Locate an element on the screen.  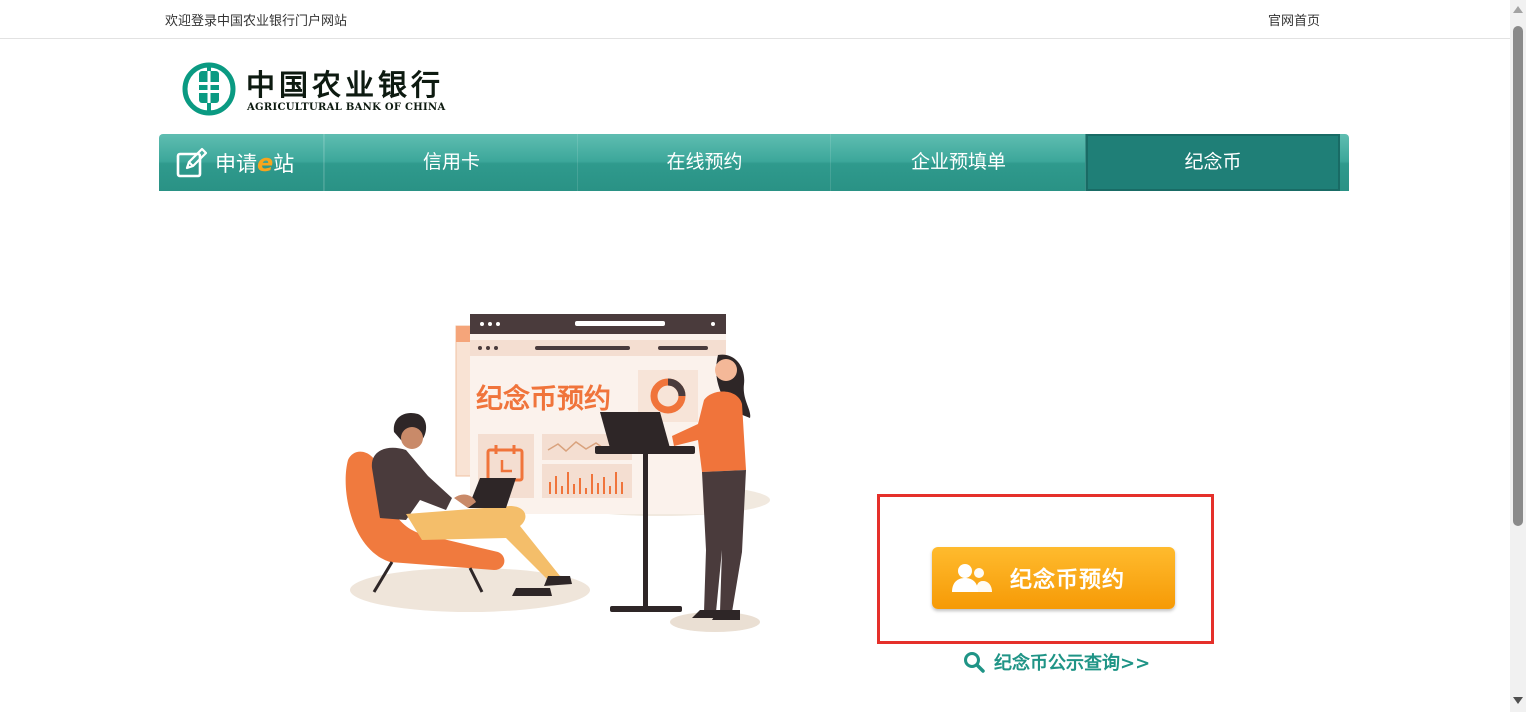
main-nav: 申请e站 信用卡 在线预约 企业预填单 纪念币 is located at coordinates (754, 162).